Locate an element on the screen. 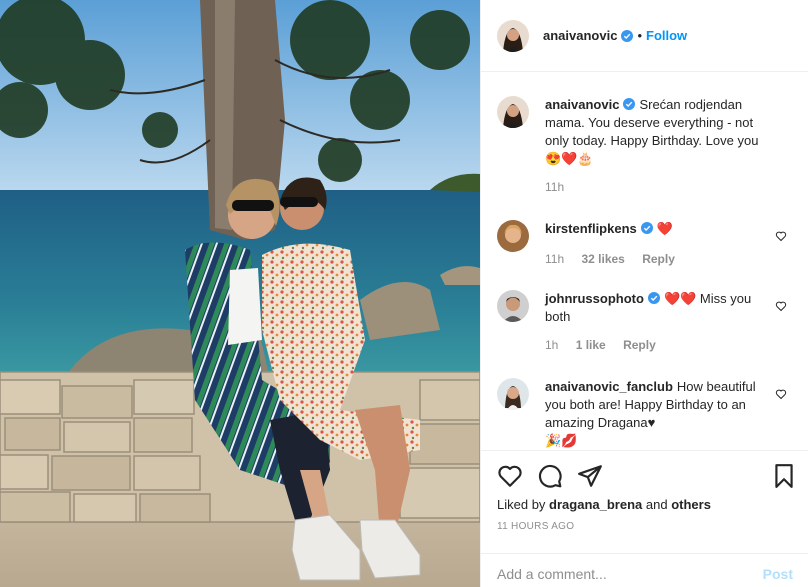 This screenshot has width=808, height=587. liked-by: Liked by dragana_brena and others is located at coordinates (604, 504).